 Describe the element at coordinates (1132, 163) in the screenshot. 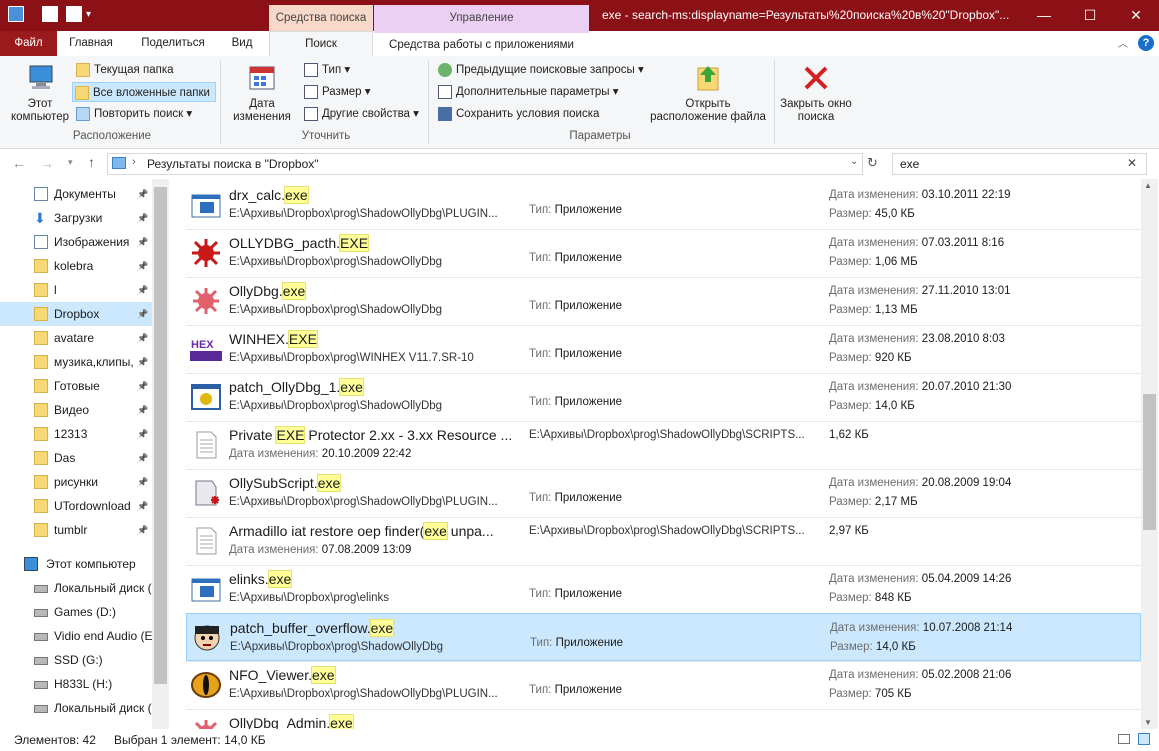

I see `clear-search-icon: ✕` at that location.